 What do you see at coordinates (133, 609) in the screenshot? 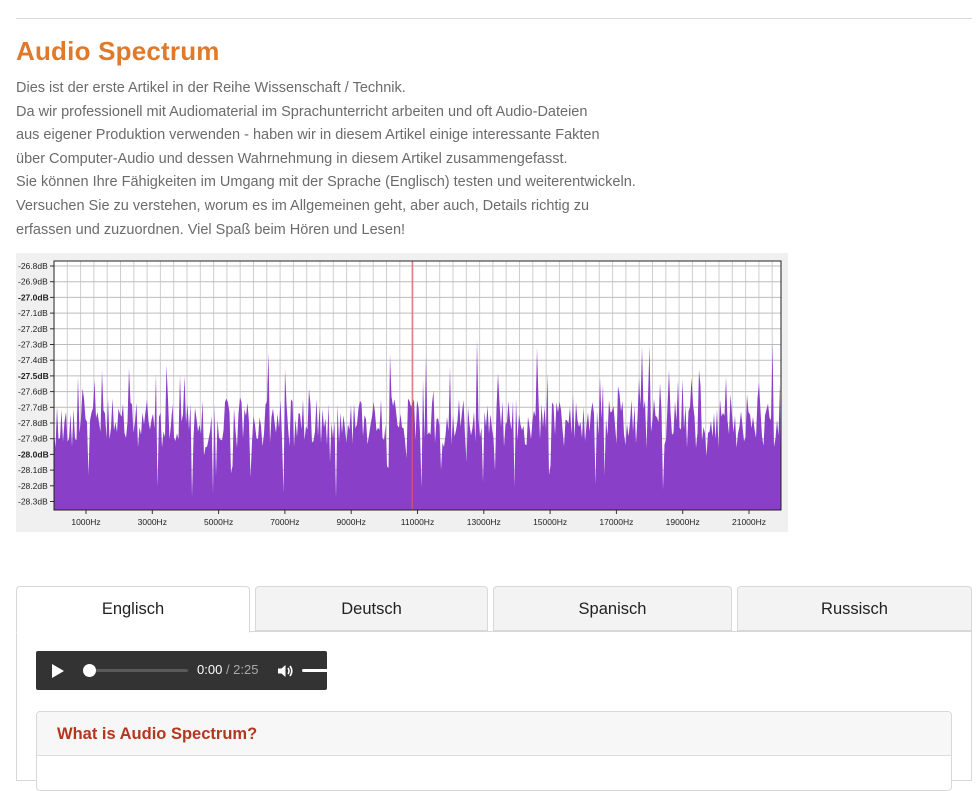
I see `tab-englisch: Englisch` at bounding box center [133, 609].